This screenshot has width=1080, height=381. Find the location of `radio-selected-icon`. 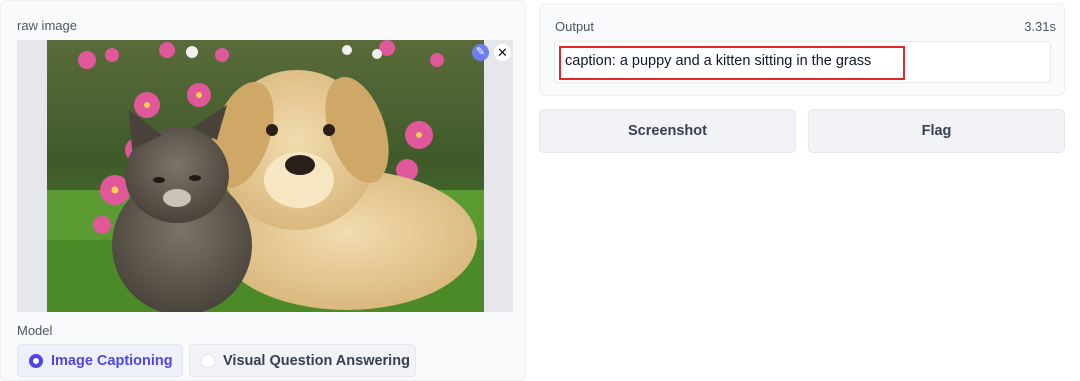

radio-selected-icon is located at coordinates (36, 360).